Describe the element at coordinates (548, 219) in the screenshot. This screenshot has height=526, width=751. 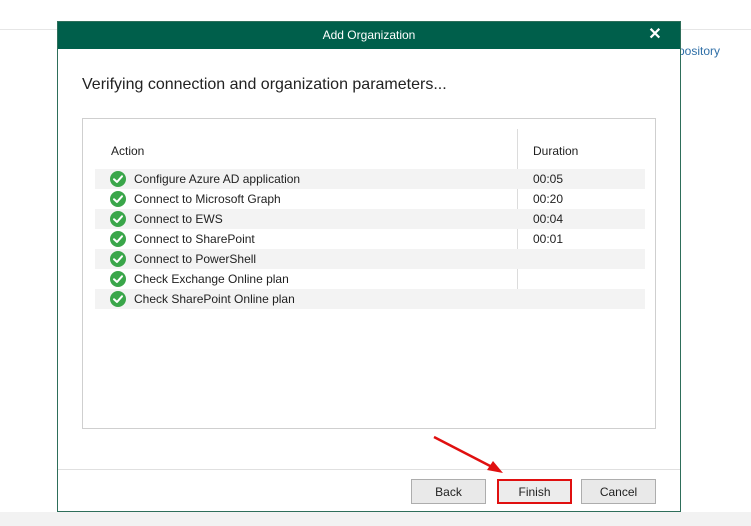
I see `row-duration: 00:04` at that location.